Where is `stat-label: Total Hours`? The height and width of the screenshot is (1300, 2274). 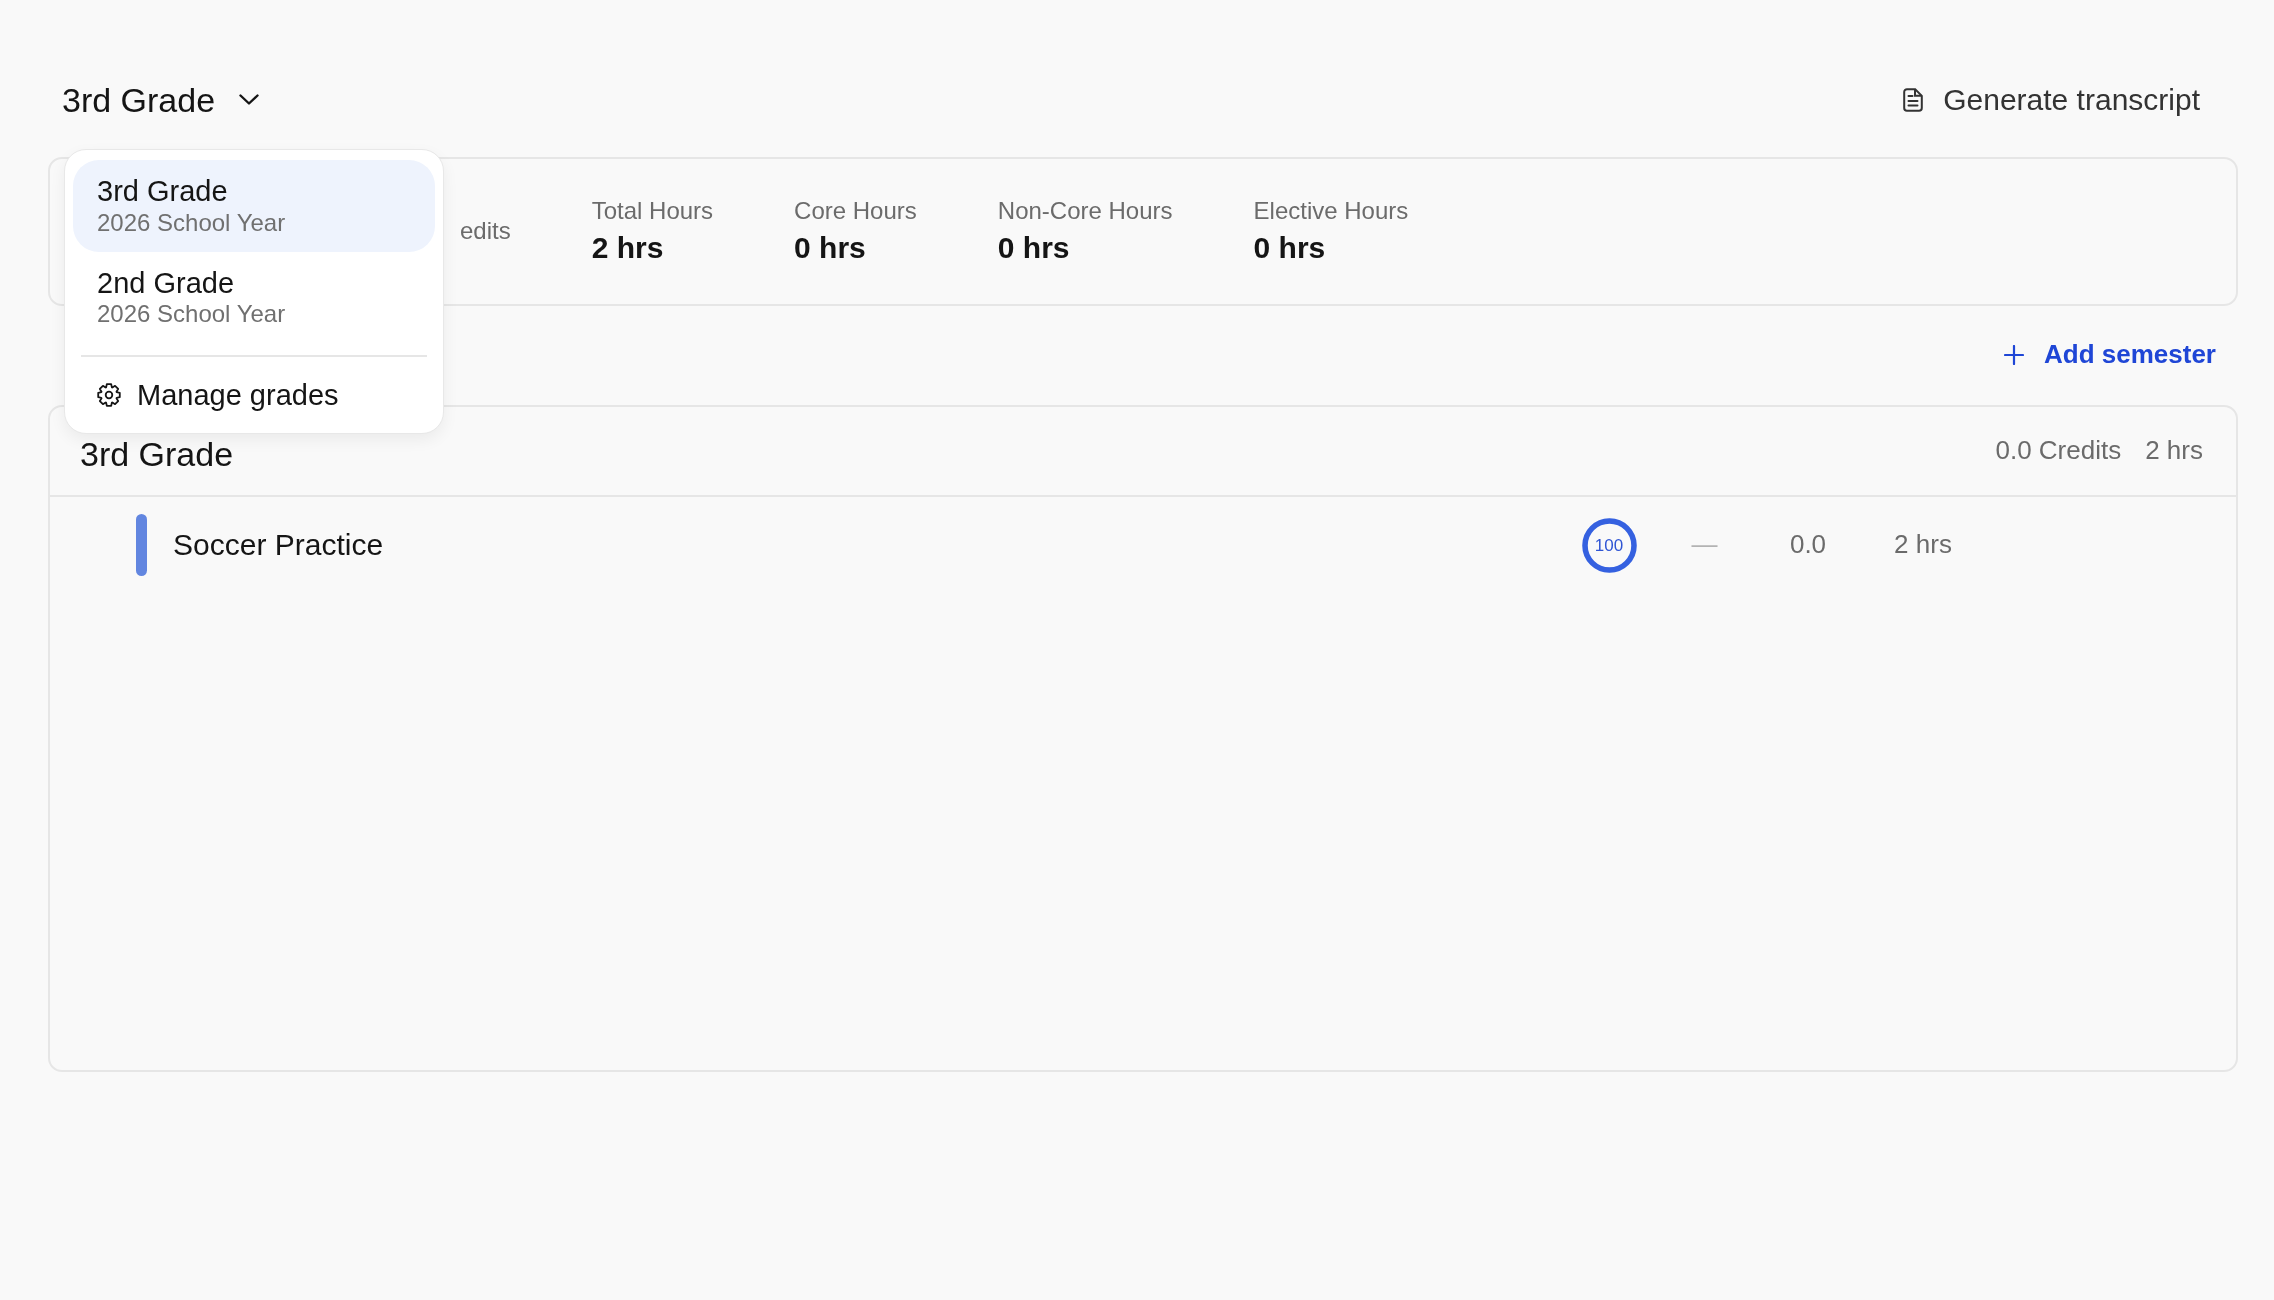 stat-label: Total Hours is located at coordinates (652, 211).